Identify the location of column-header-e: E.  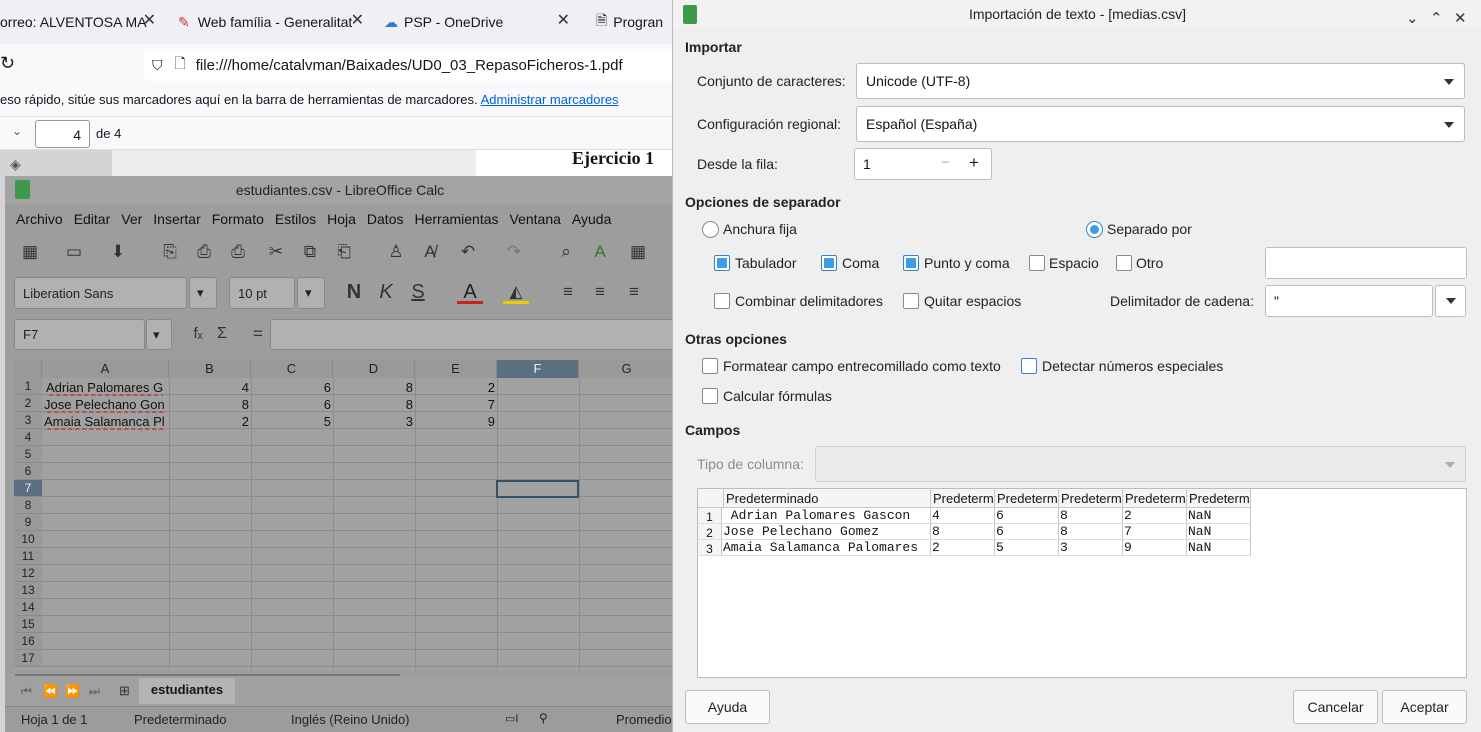
(456, 369).